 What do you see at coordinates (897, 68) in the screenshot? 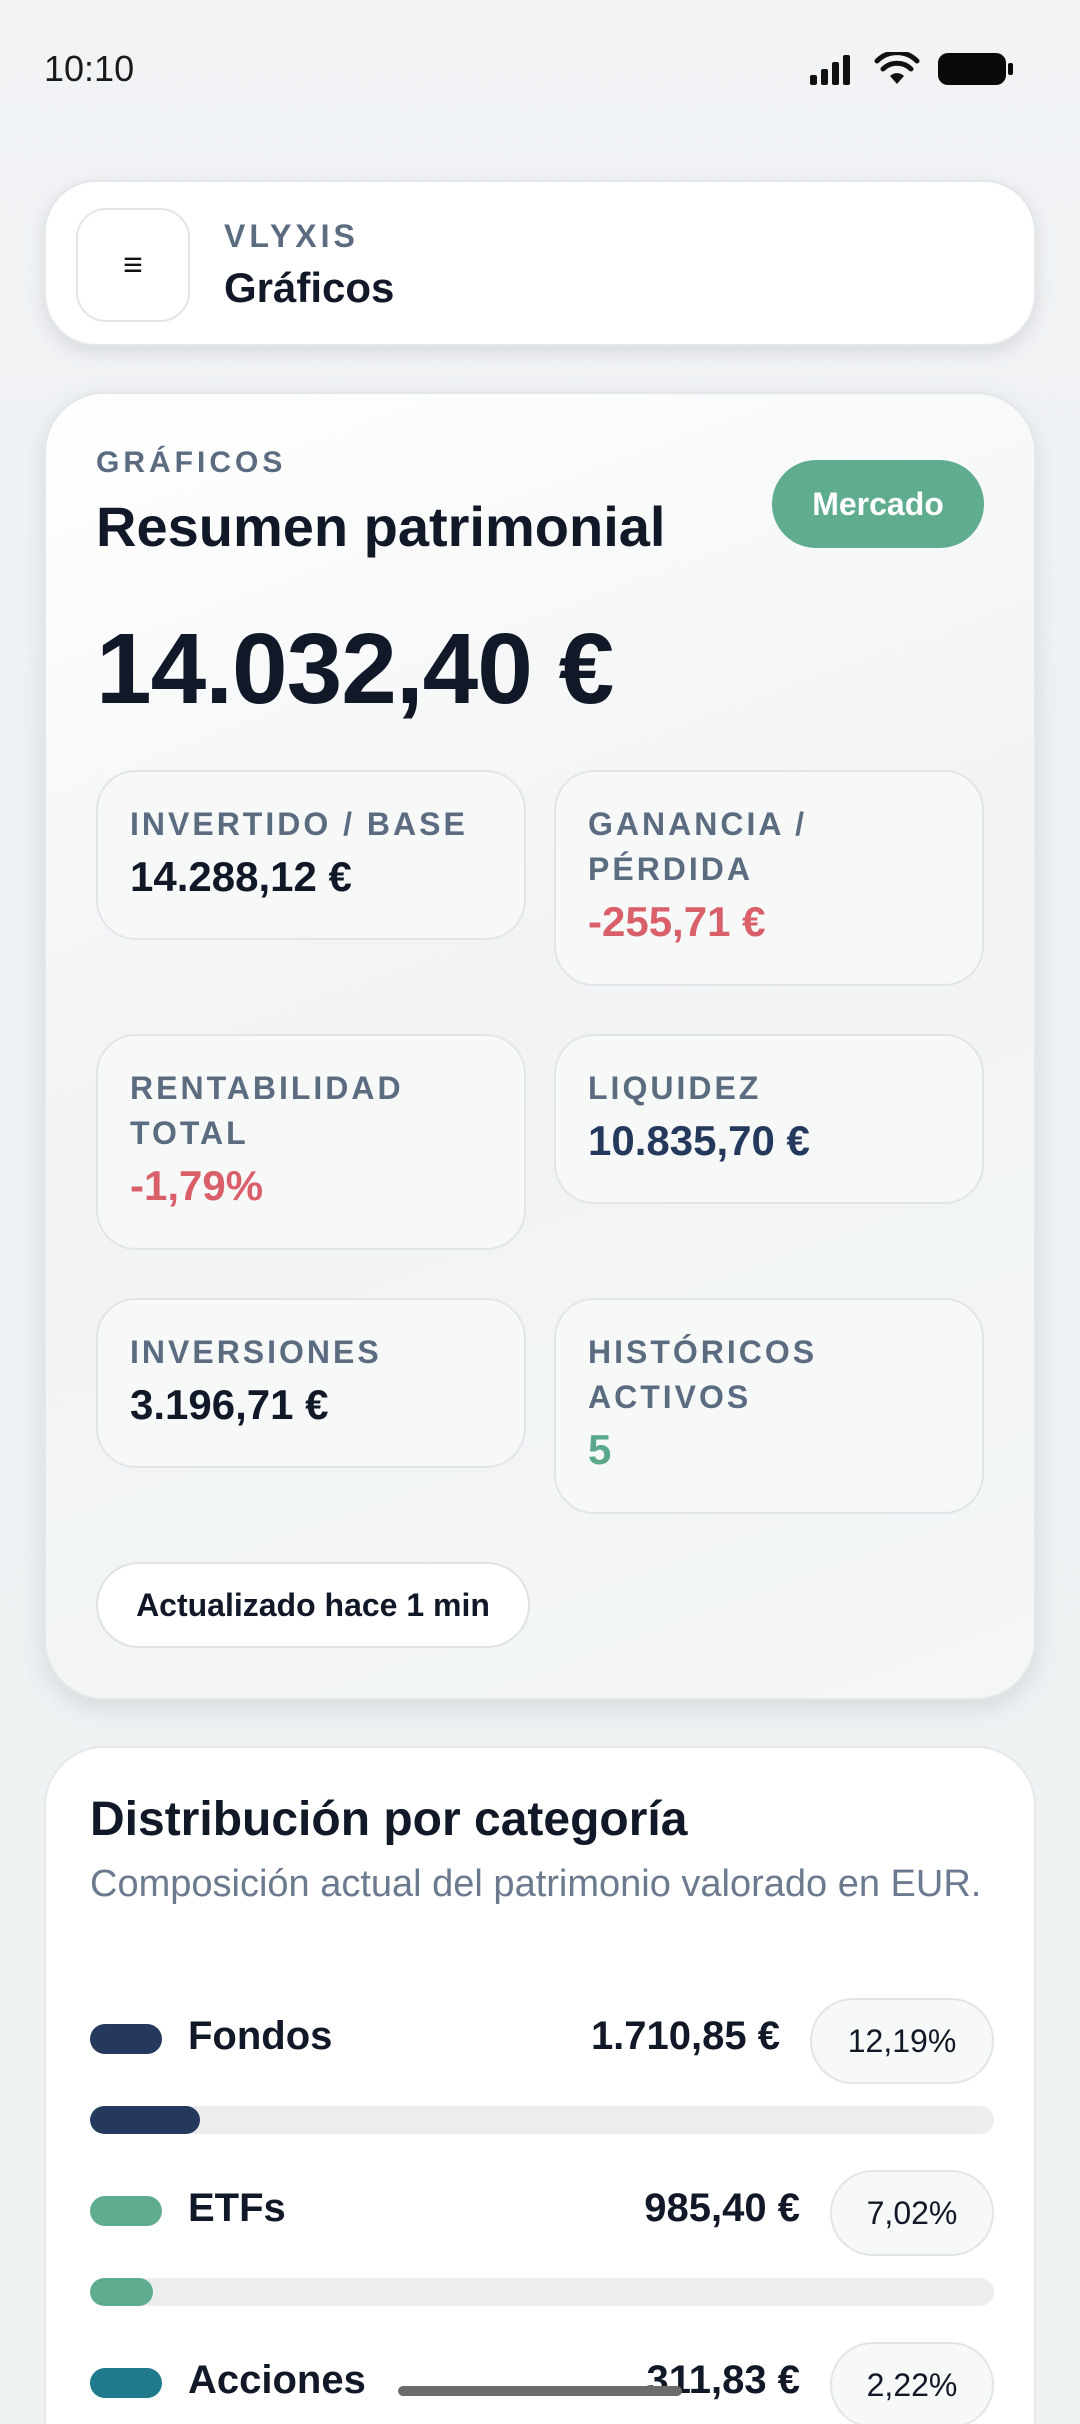
I see `wifi-icon` at bounding box center [897, 68].